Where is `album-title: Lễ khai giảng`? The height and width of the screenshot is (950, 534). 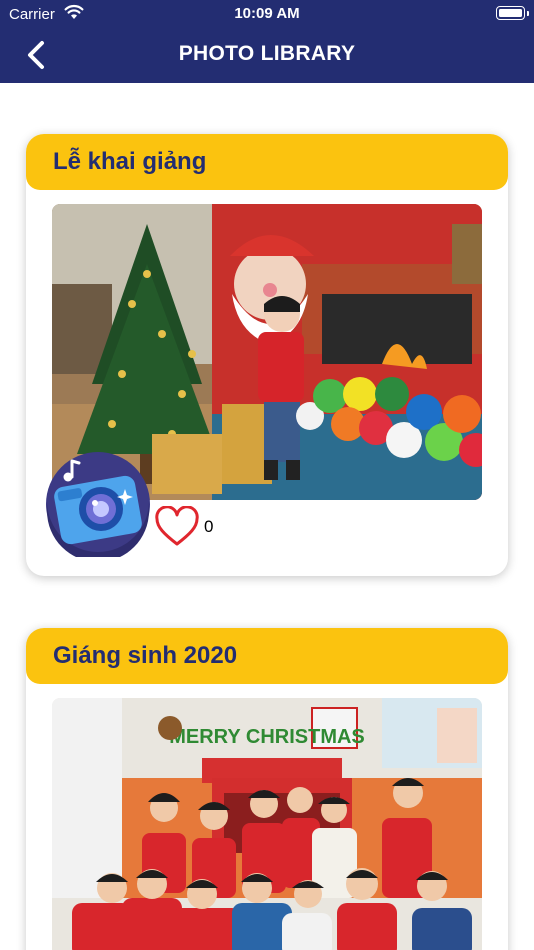 album-title: Lễ khai giảng is located at coordinates (130, 161).